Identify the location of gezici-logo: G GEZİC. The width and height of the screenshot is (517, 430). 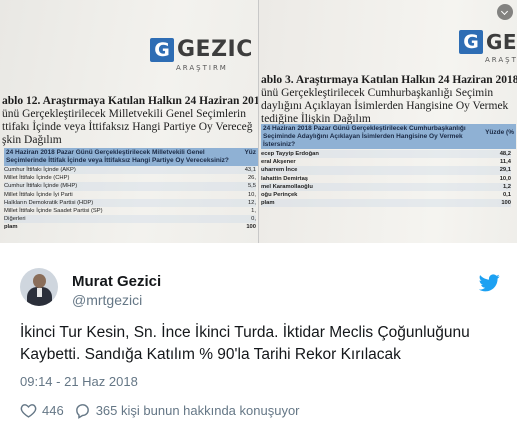
(488, 42).